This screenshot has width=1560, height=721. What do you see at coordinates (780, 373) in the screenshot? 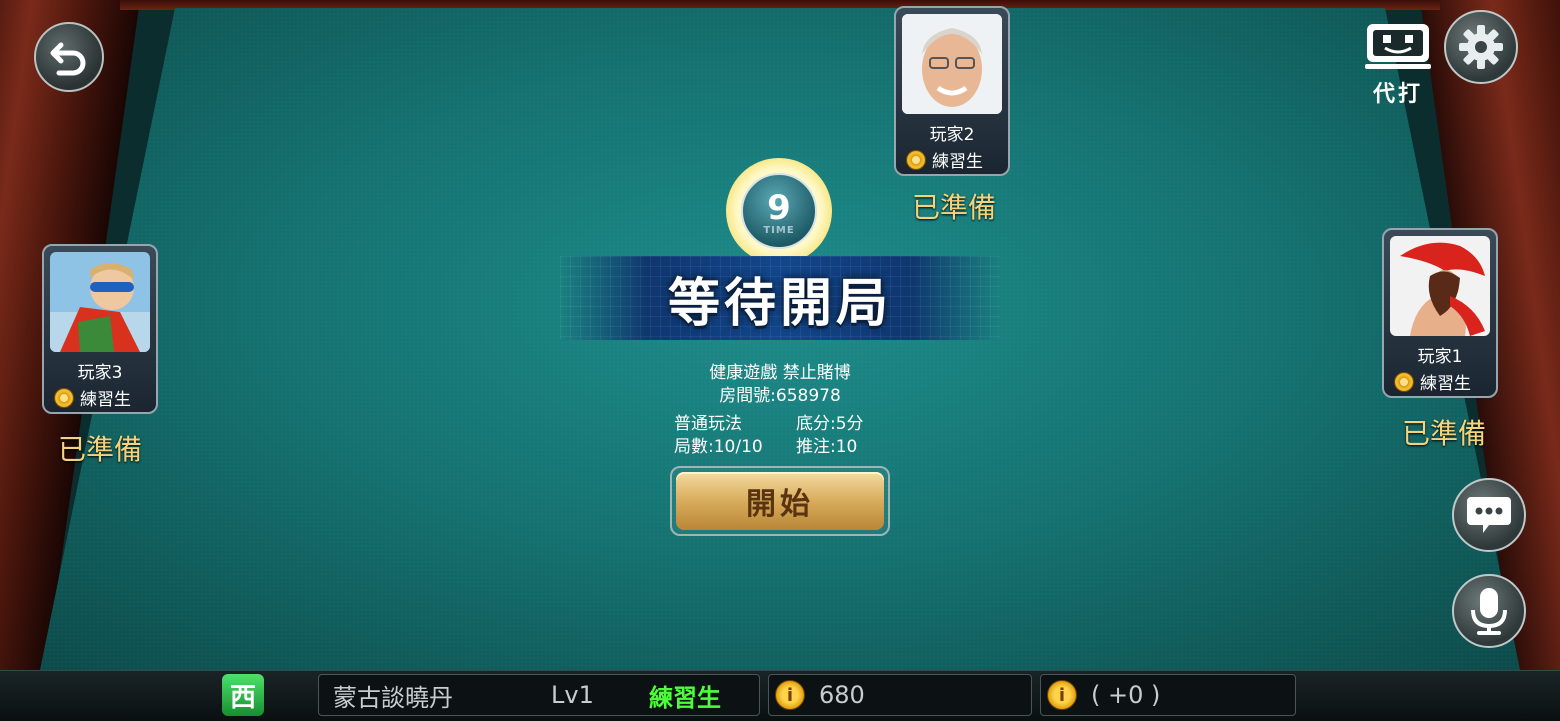
I see `health-notice: 健康遊戲 禁止賭博` at bounding box center [780, 373].